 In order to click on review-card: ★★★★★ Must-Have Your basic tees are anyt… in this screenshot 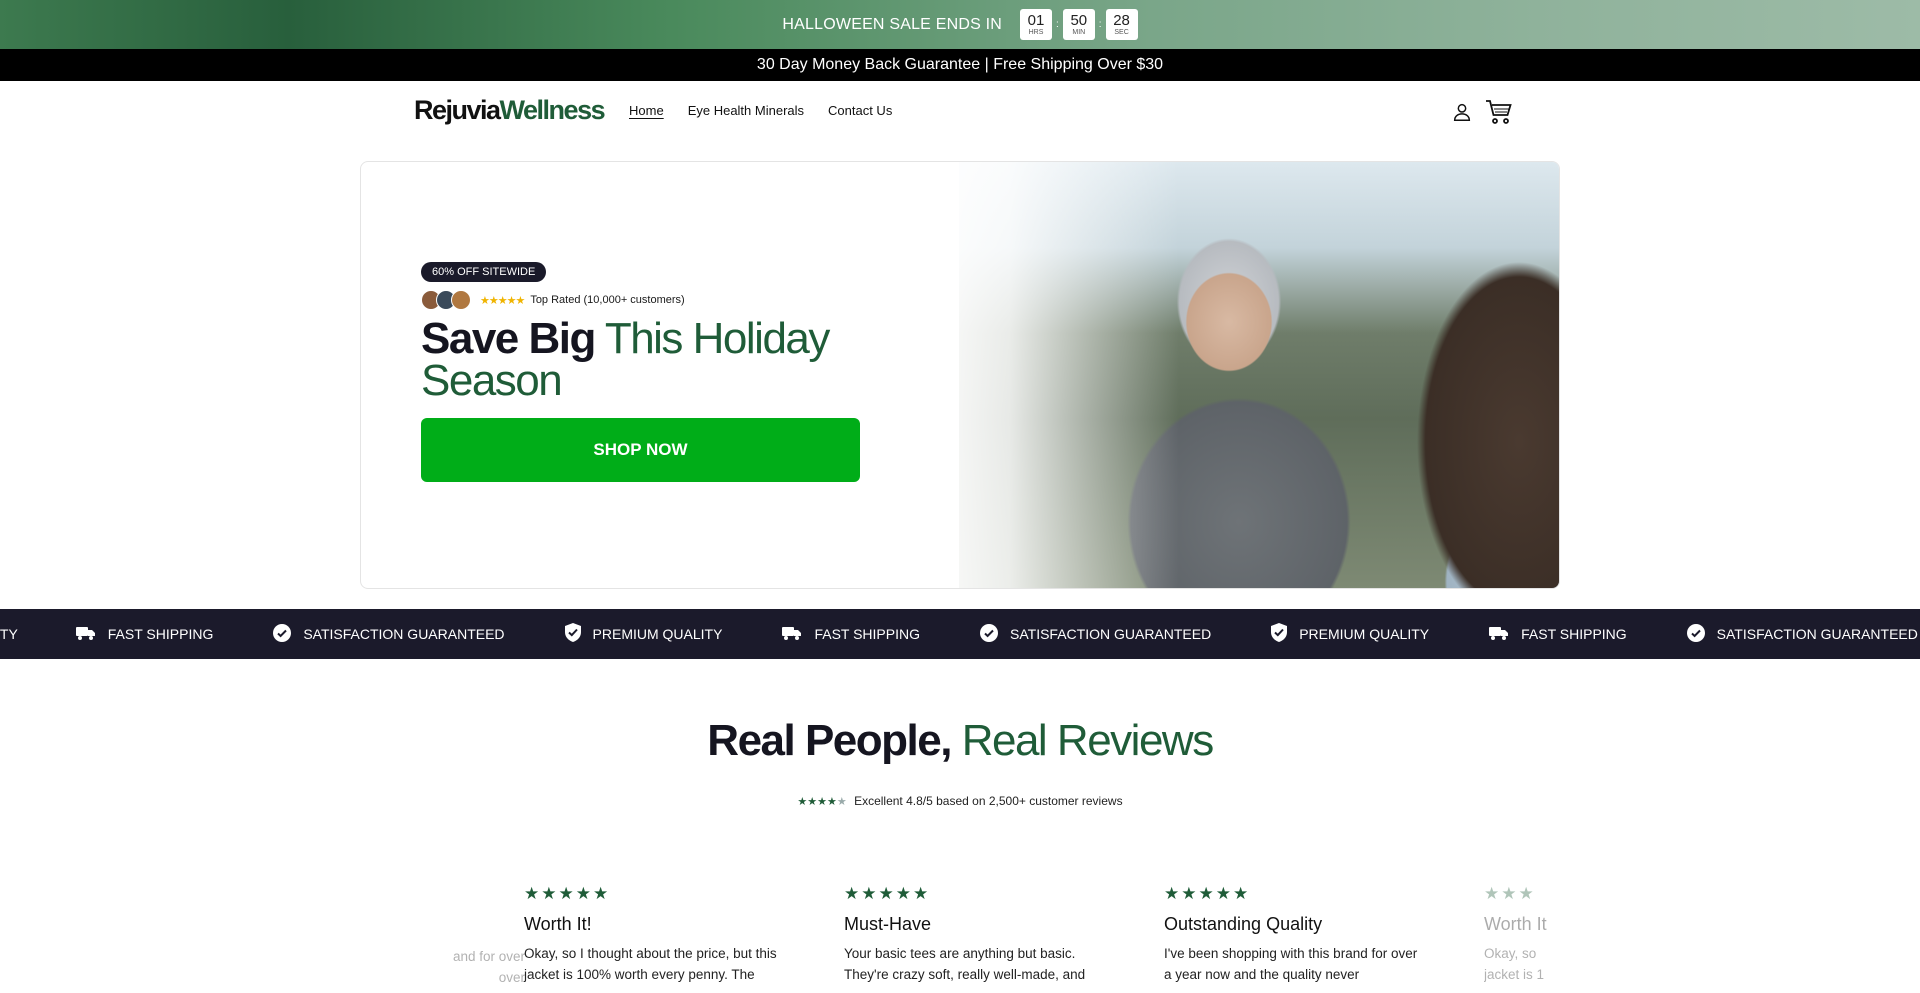, I will do `click(974, 934)`.